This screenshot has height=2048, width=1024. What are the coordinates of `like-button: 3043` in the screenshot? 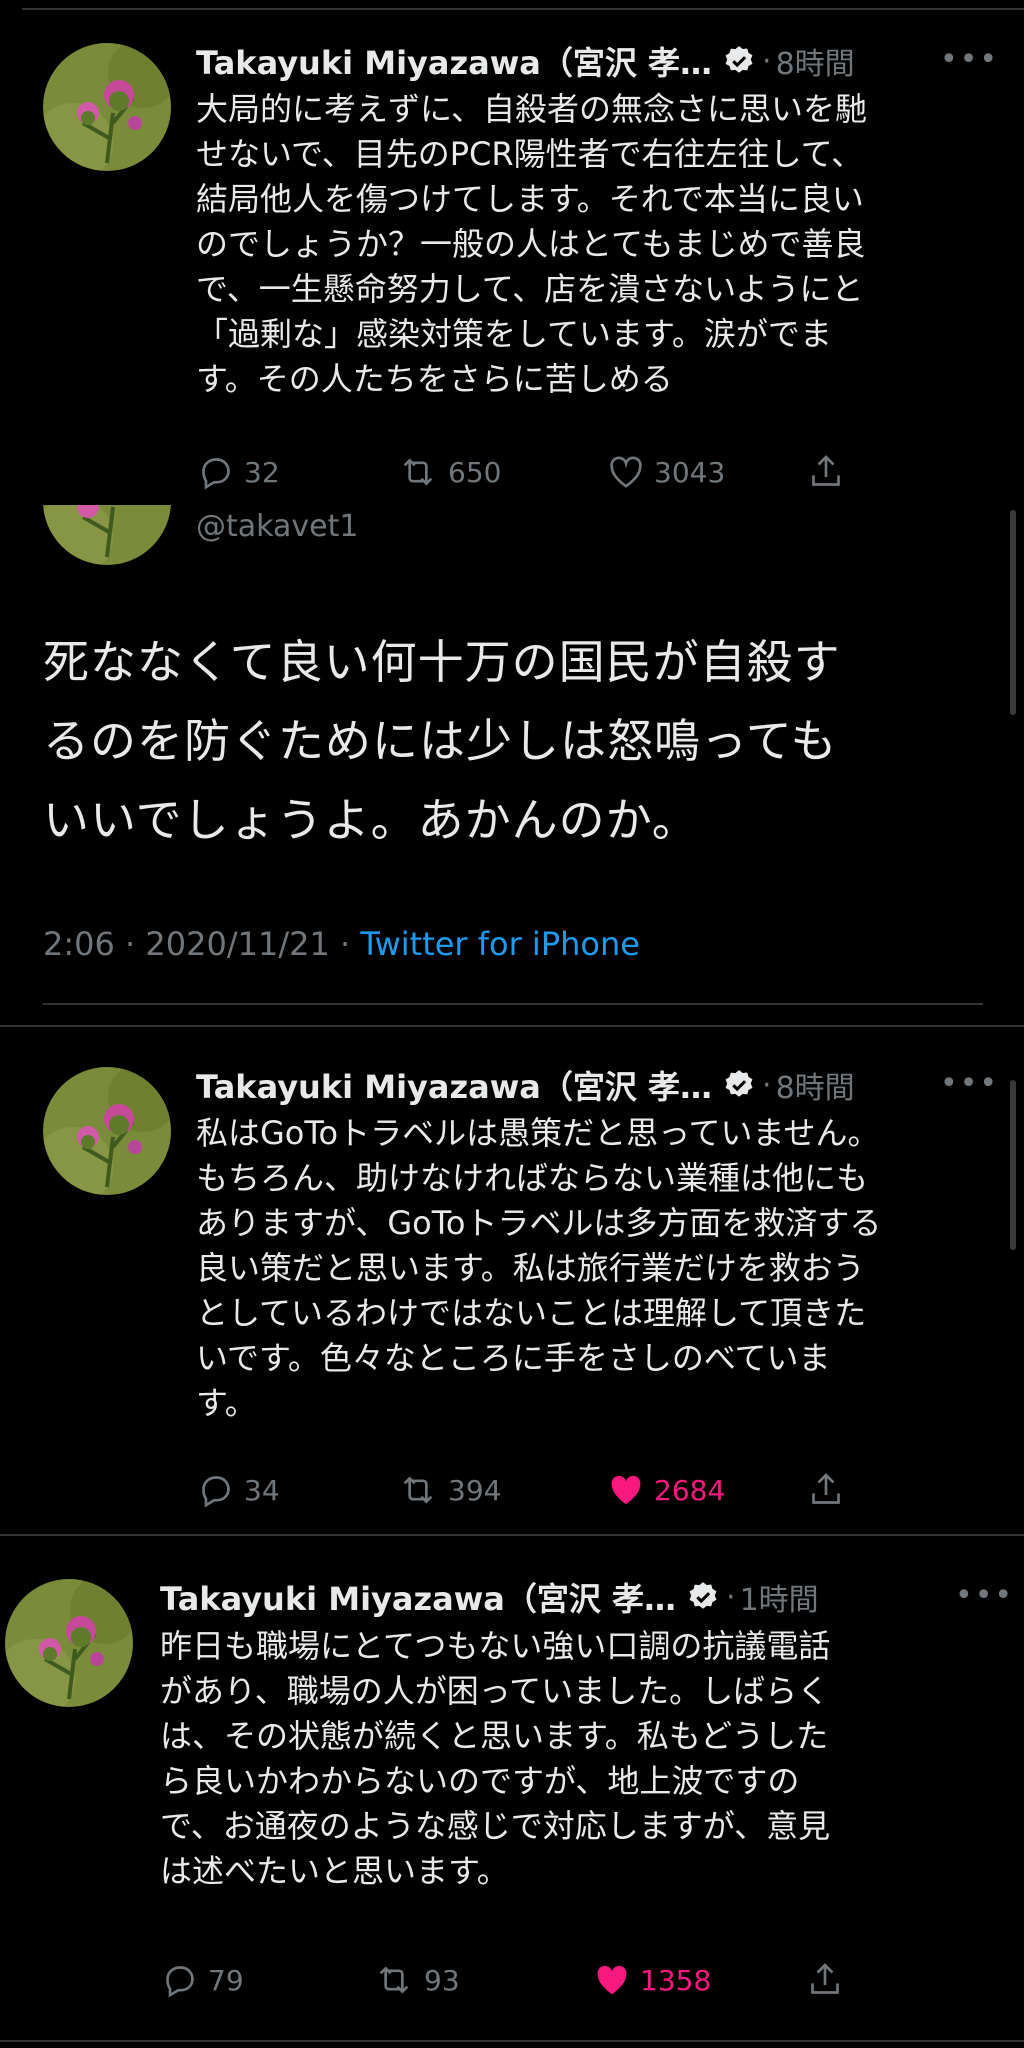 It's located at (665, 472).